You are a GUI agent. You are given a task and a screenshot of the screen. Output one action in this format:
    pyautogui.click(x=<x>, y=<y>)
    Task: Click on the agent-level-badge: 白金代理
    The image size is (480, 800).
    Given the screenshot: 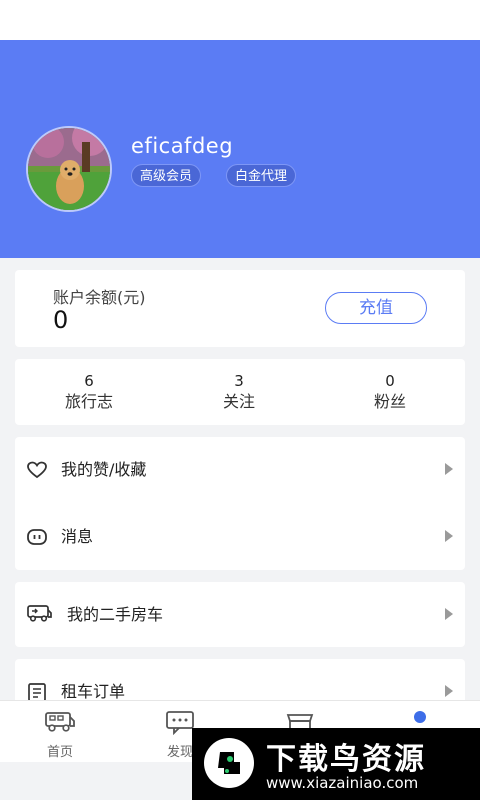 What is the action you would take?
    pyautogui.click(x=261, y=175)
    